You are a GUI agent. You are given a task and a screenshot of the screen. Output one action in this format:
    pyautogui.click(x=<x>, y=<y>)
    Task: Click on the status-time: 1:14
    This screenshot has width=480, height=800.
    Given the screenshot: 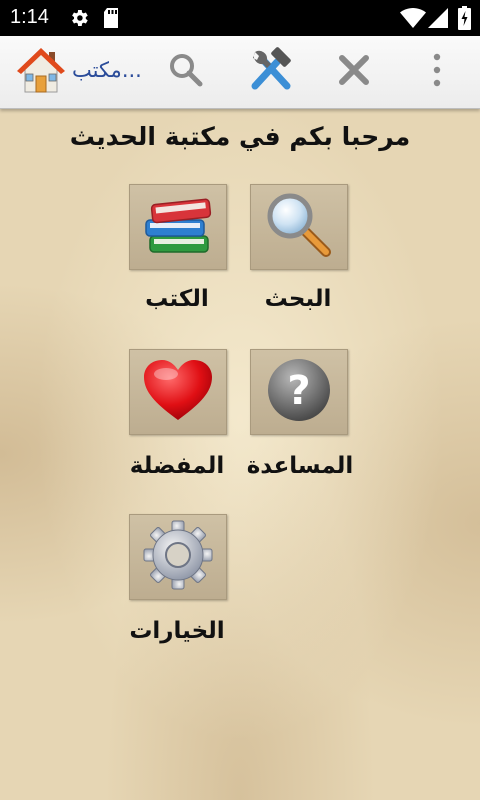 What is the action you would take?
    pyautogui.click(x=29, y=17)
    